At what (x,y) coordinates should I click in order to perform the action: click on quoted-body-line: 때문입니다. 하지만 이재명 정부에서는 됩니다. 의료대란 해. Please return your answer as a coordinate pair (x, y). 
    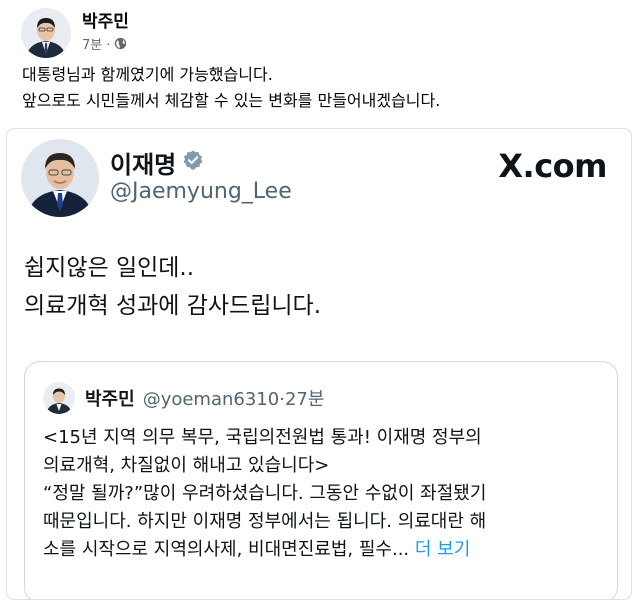
    Looking at the image, I should click on (265, 521).